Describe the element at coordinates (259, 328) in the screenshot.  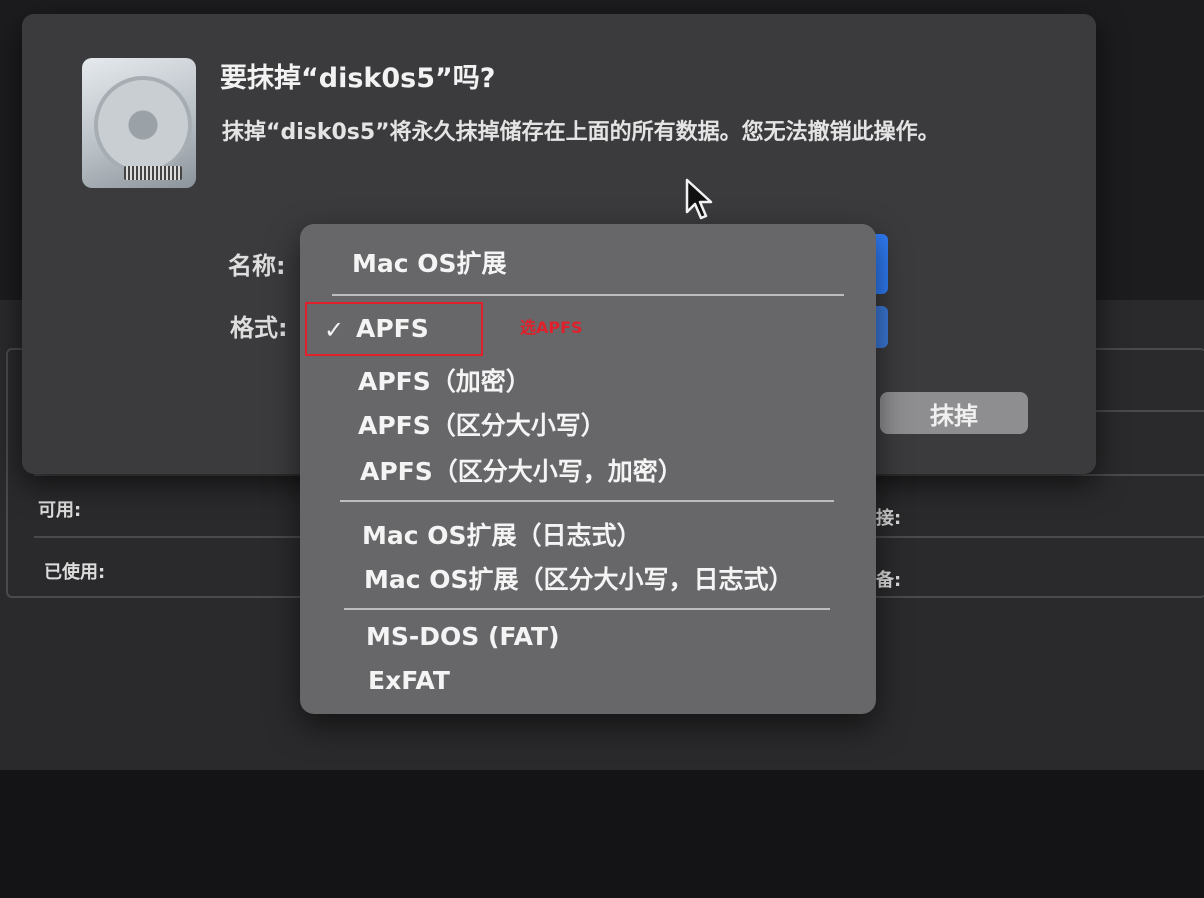
I see `format-label: 格式:` at that location.